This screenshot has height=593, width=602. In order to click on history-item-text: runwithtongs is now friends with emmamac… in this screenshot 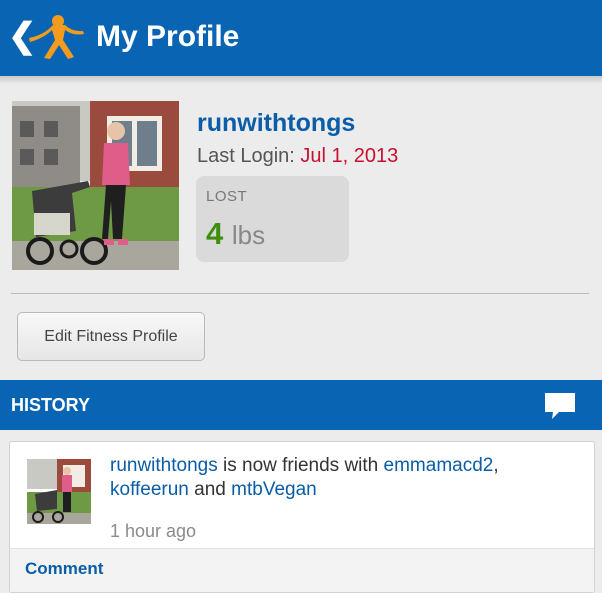, I will do `click(304, 477)`.